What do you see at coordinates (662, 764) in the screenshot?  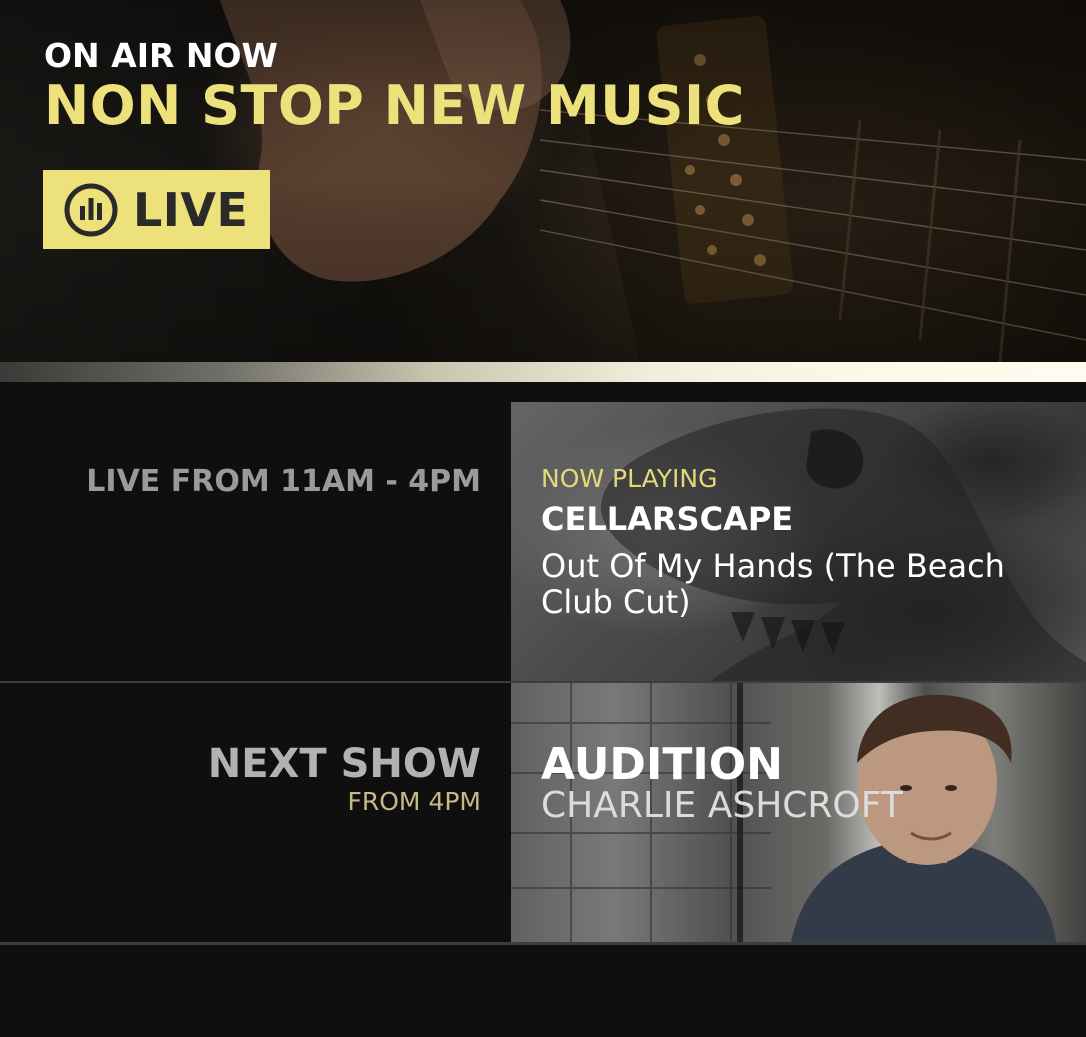 I see `next-show-title: AUDITION` at bounding box center [662, 764].